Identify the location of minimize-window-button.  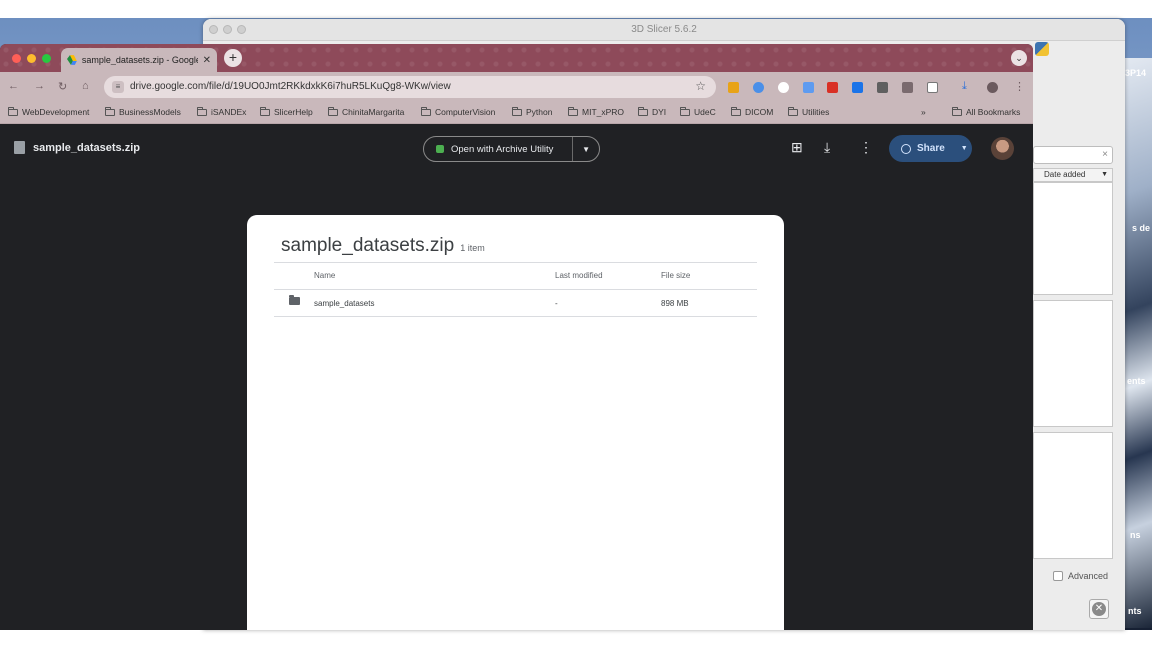
(31, 58).